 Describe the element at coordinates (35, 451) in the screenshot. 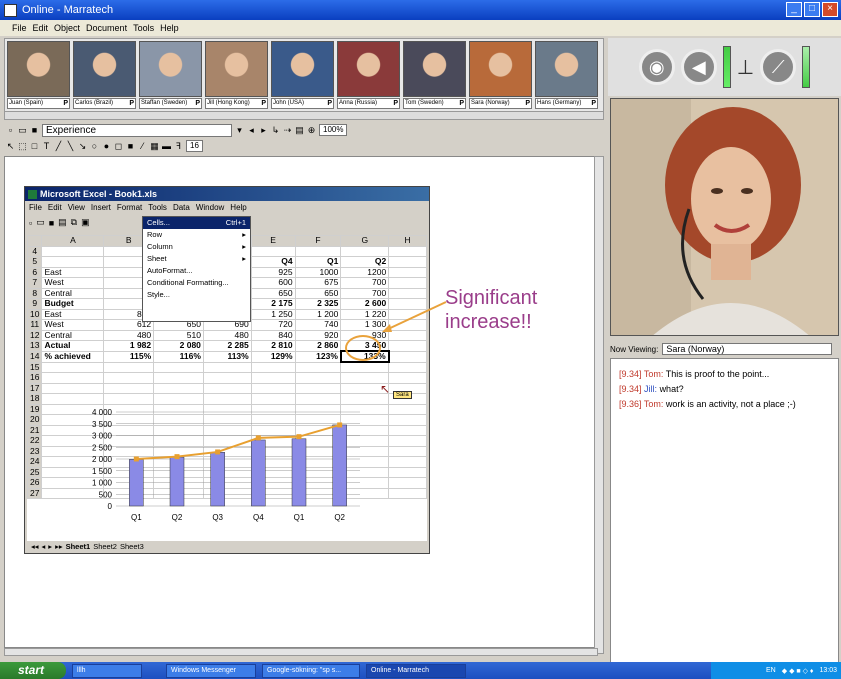

I see `row-header: 23` at that location.